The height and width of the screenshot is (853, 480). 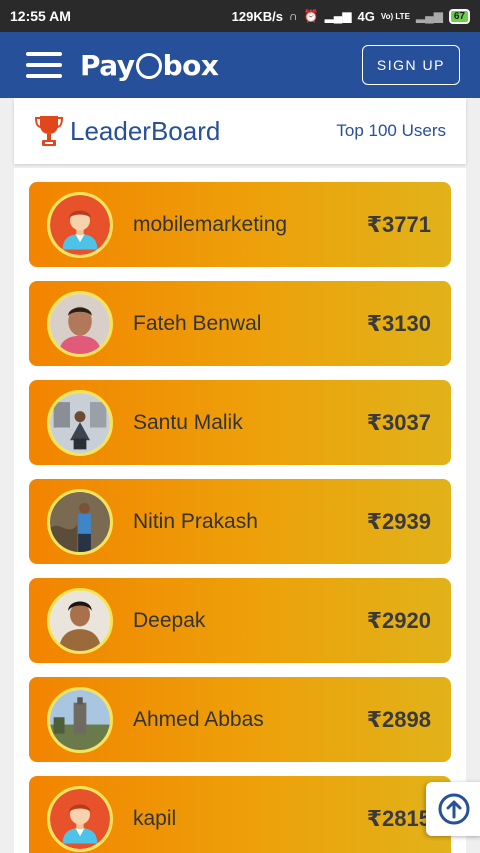 I want to click on top-users-label: Top 100 Users, so click(x=391, y=131).